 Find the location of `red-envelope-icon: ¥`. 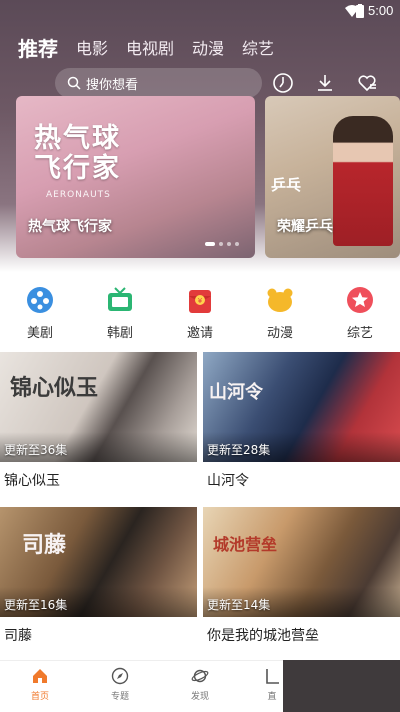

red-envelope-icon: ¥ is located at coordinates (200, 301).